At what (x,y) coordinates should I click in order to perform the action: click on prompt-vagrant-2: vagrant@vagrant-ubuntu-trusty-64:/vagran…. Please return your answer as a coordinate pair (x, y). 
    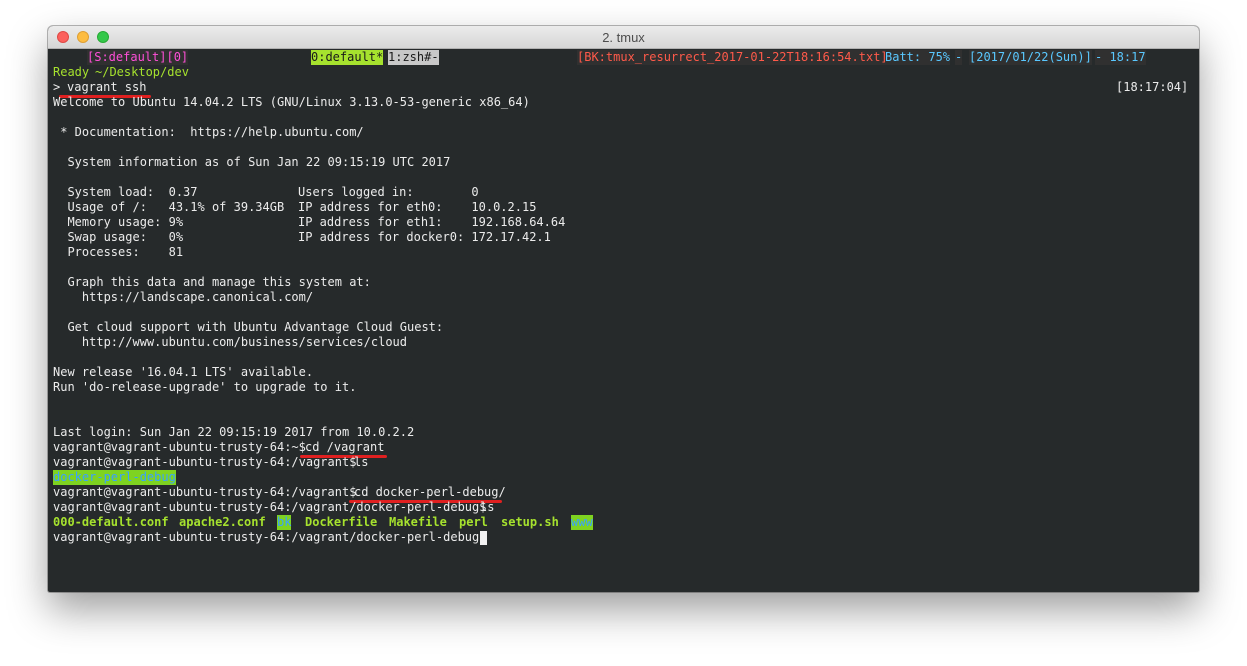
    Looking at the image, I should click on (205, 492).